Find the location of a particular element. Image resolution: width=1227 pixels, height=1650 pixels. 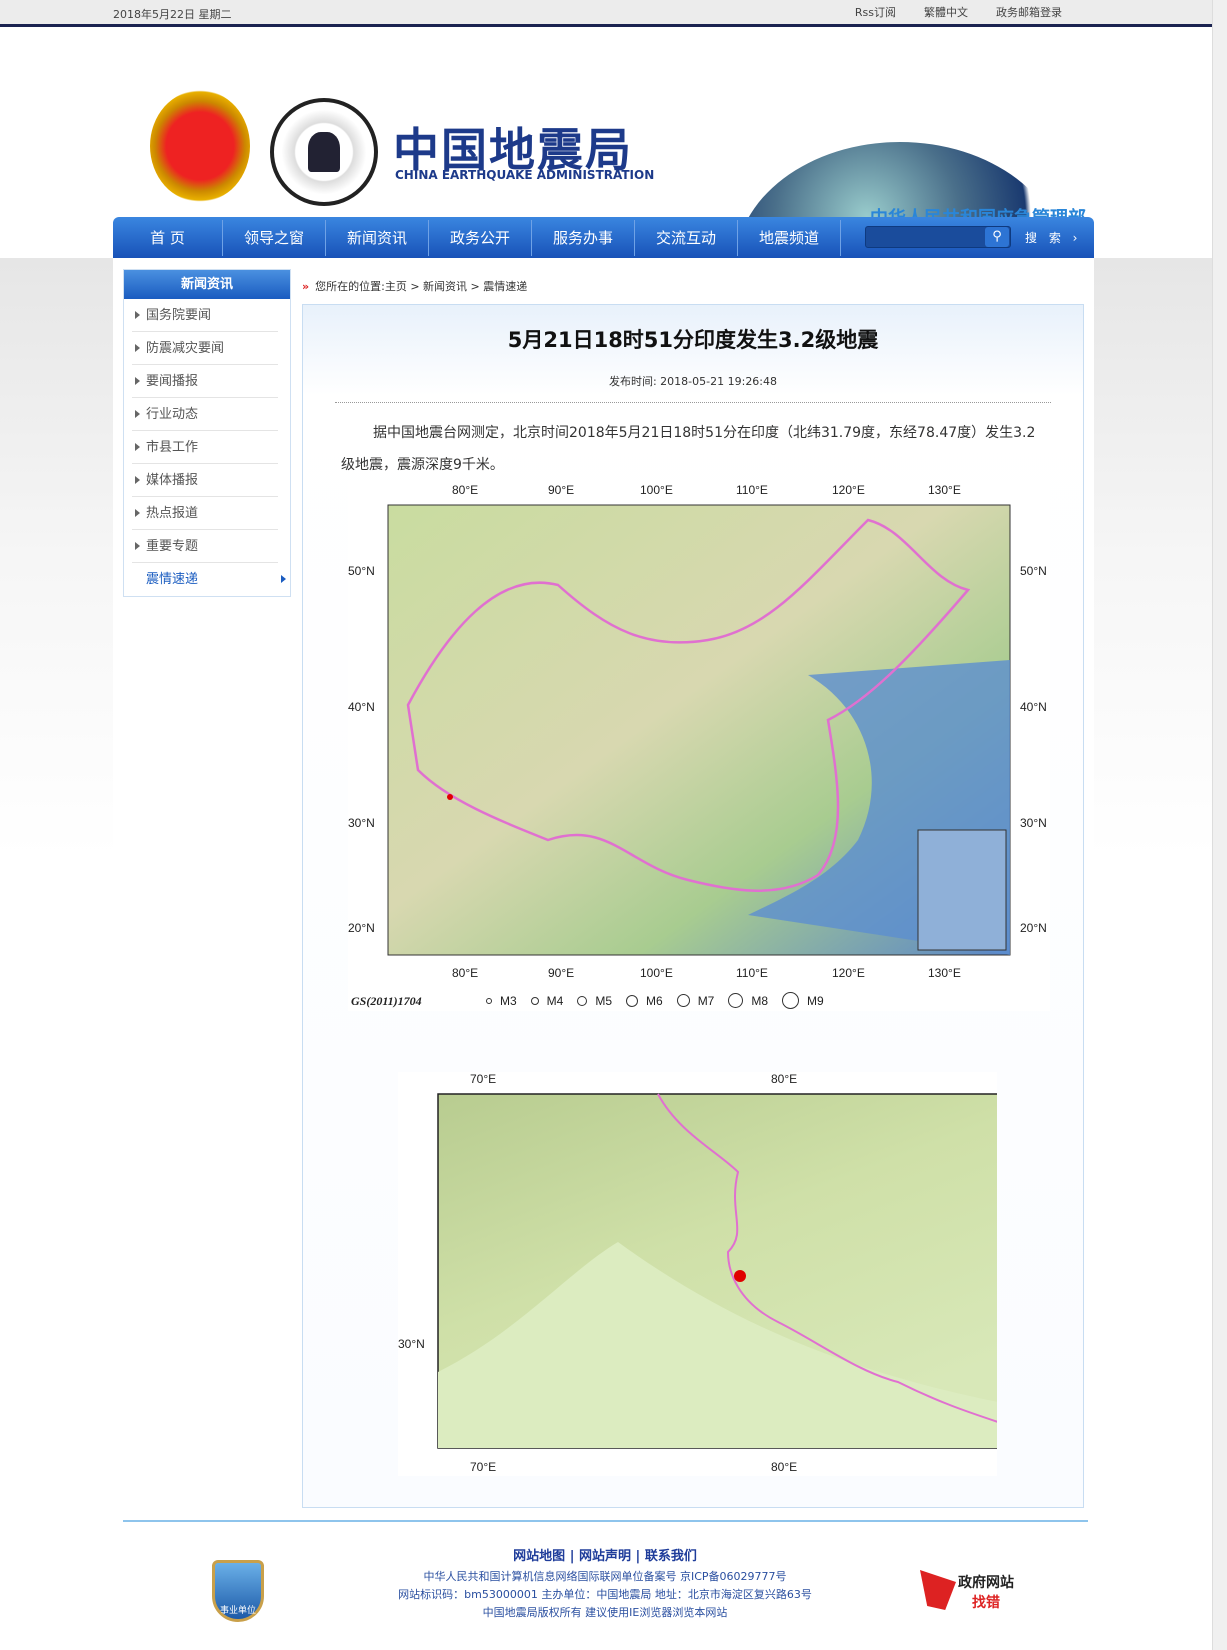

gov-mail-login-link: 政务邮箱登录 is located at coordinates (1029, 12).